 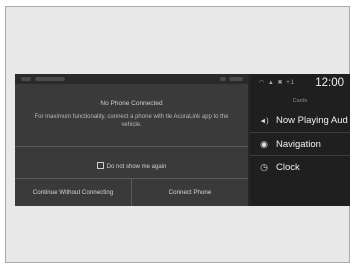 I want to click on dialog-title: No Phone Connected, so click(x=131, y=103).